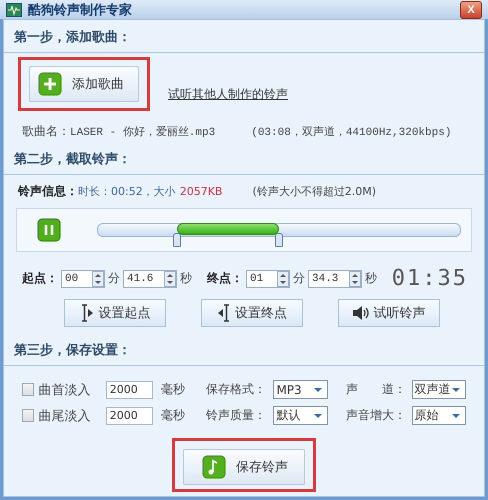 This screenshot has height=500, width=488. I want to click on setting-label: 保存格式：, so click(236, 389).